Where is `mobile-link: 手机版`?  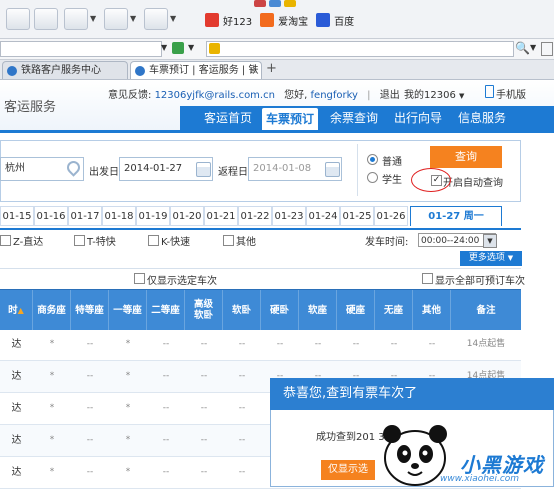 mobile-link: 手机版 is located at coordinates (511, 93).